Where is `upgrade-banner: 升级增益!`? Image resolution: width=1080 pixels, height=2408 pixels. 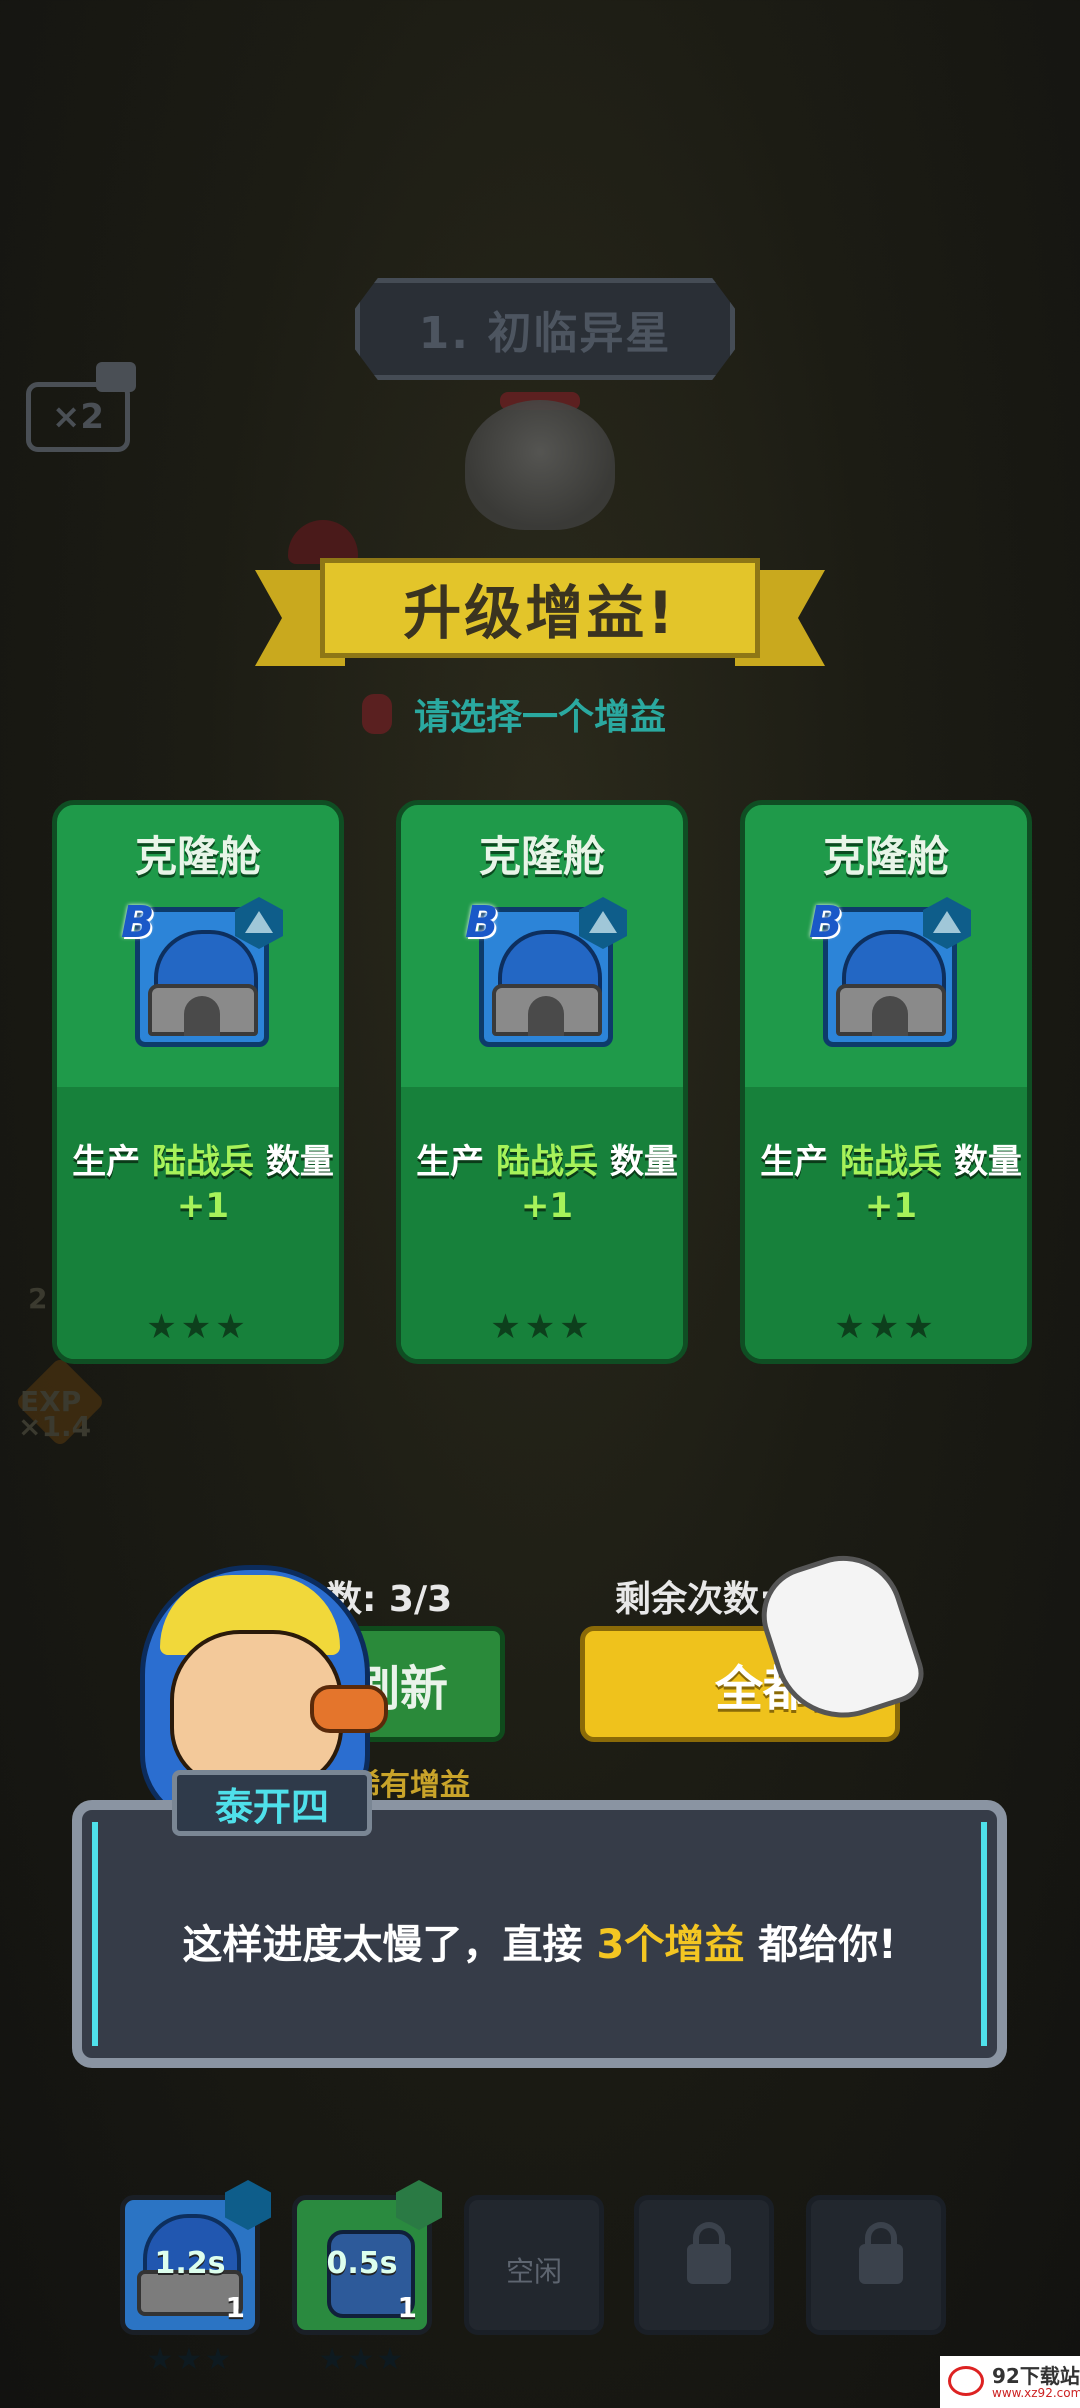 upgrade-banner: 升级增益! is located at coordinates (540, 608).